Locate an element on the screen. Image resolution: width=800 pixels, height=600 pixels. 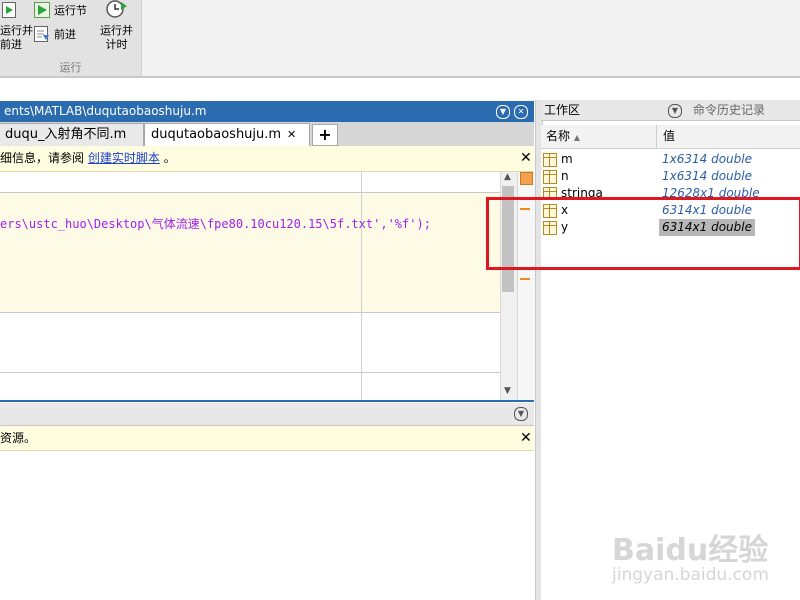
run-section-button: 运行节 is located at coordinates (64, 11).